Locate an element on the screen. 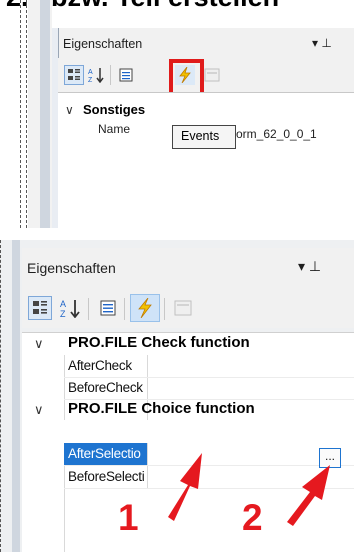 Image resolution: width=354 pixels, height=552 pixels. arrow-2-icon is located at coordinates (308, 495).